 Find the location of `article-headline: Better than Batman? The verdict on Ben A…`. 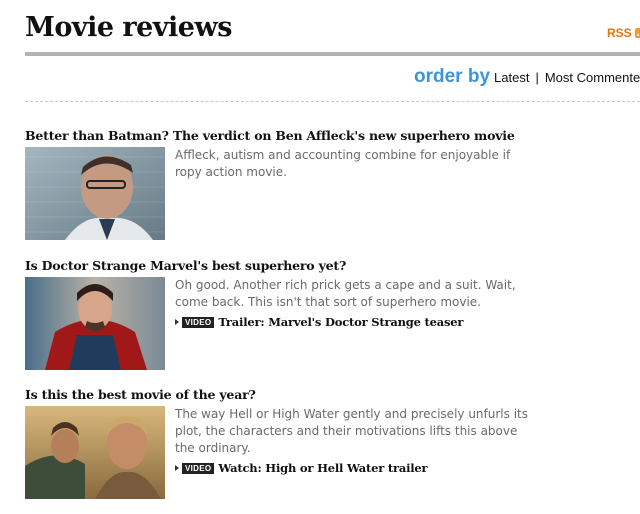

article-headline: Better than Batman? The verdict on Ben A… is located at coordinates (332, 136).